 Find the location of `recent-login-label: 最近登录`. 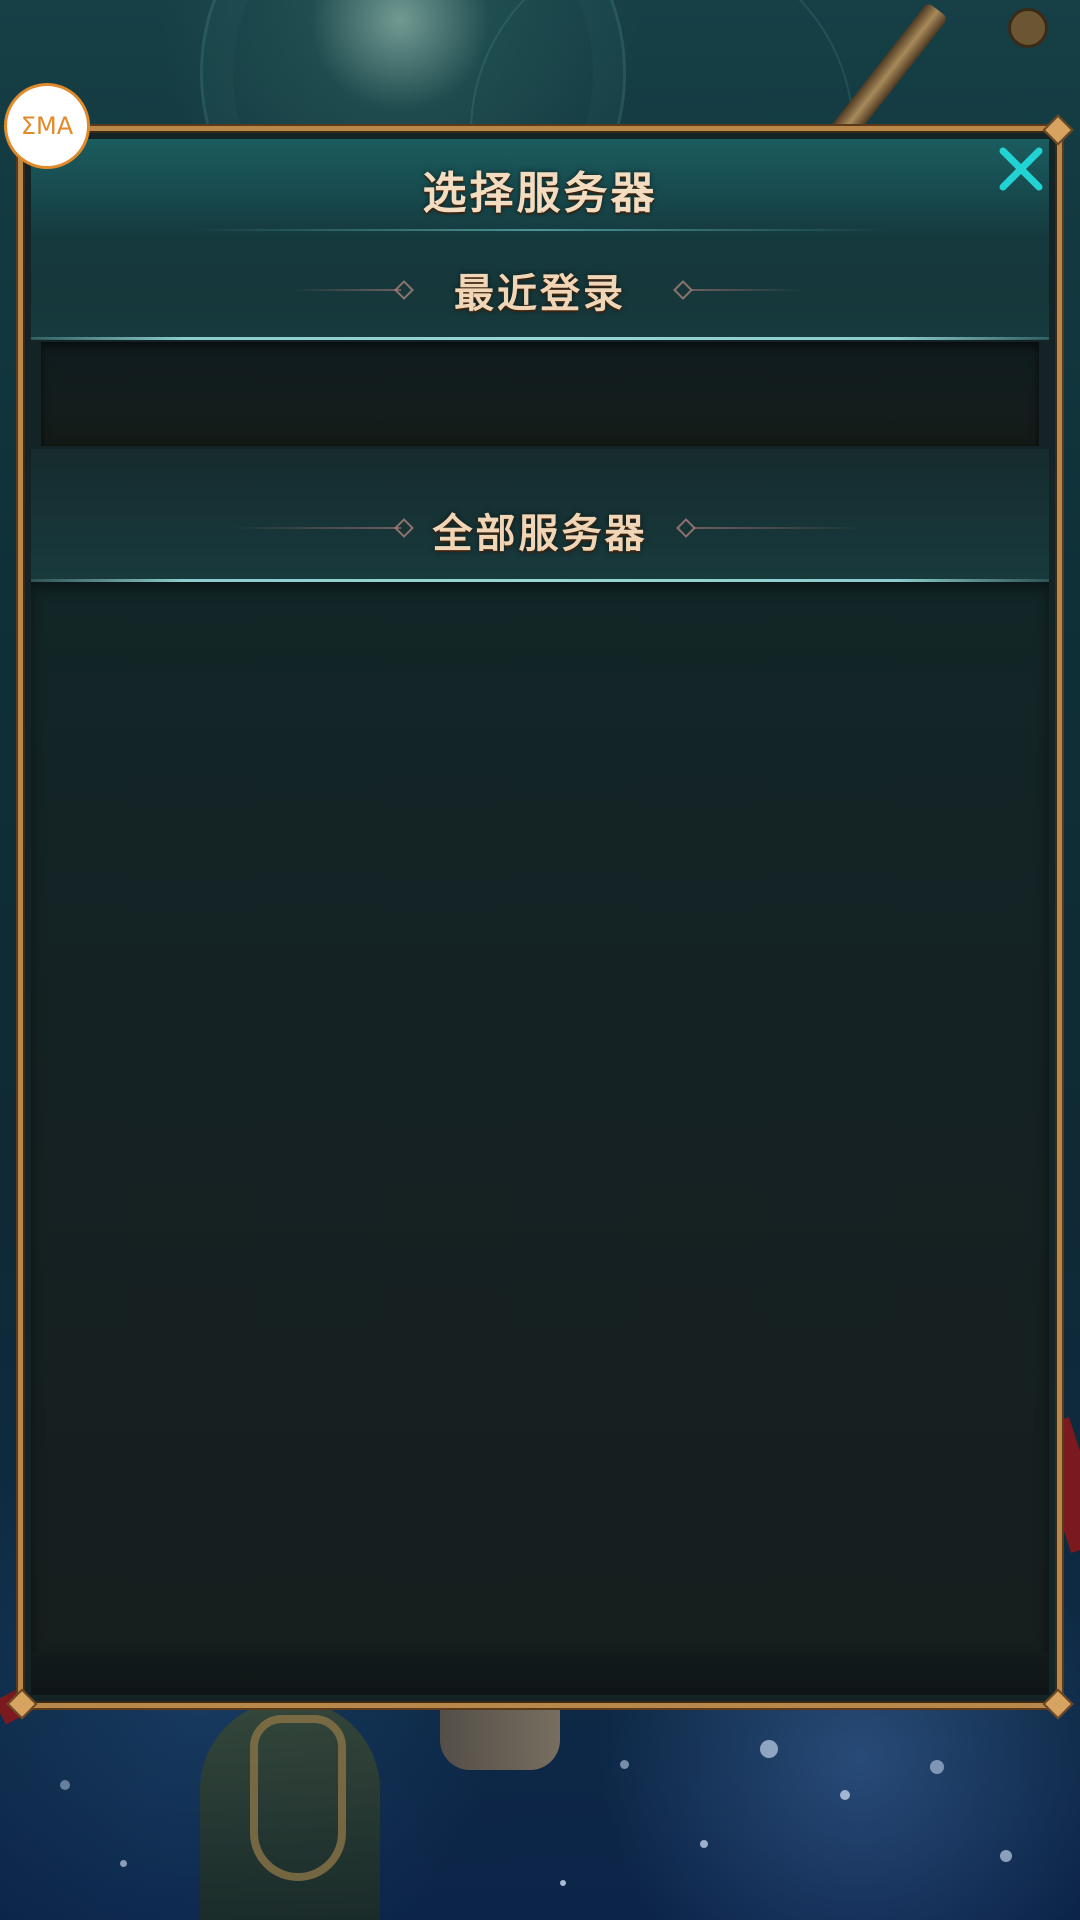

recent-login-label: 最近登录 is located at coordinates (540, 294).